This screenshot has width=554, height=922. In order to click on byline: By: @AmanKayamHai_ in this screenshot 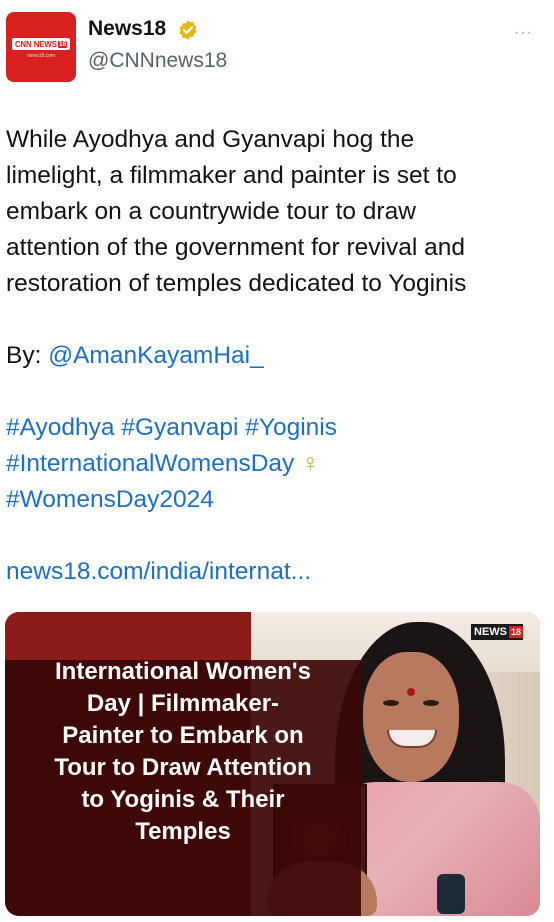, I will do `click(276, 356)`.